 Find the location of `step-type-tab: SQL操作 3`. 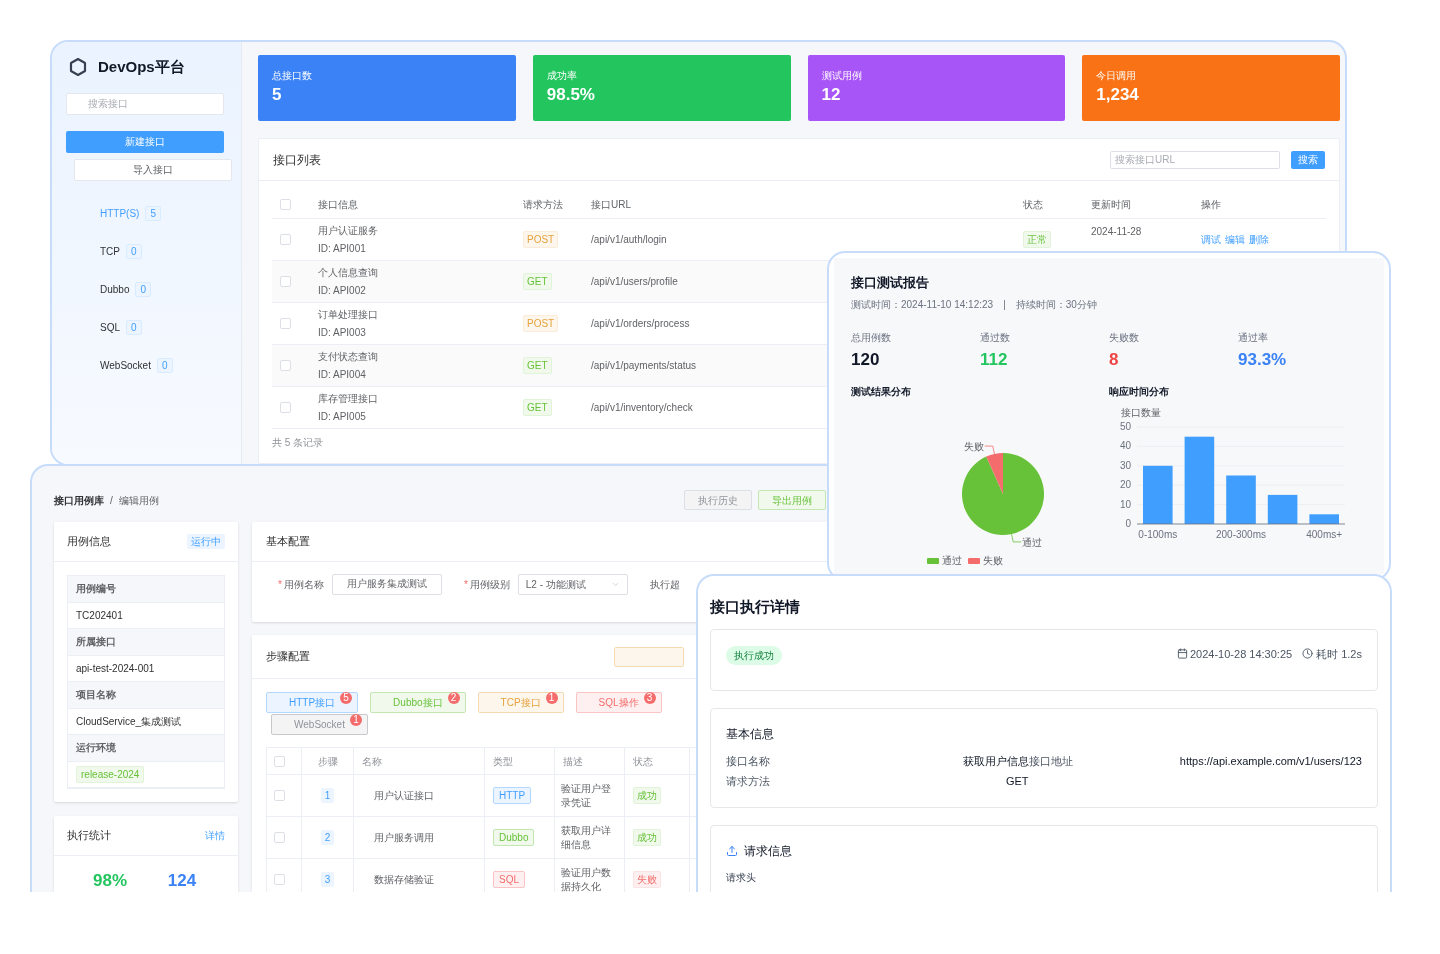

step-type-tab: SQL操作 3 is located at coordinates (618, 702).